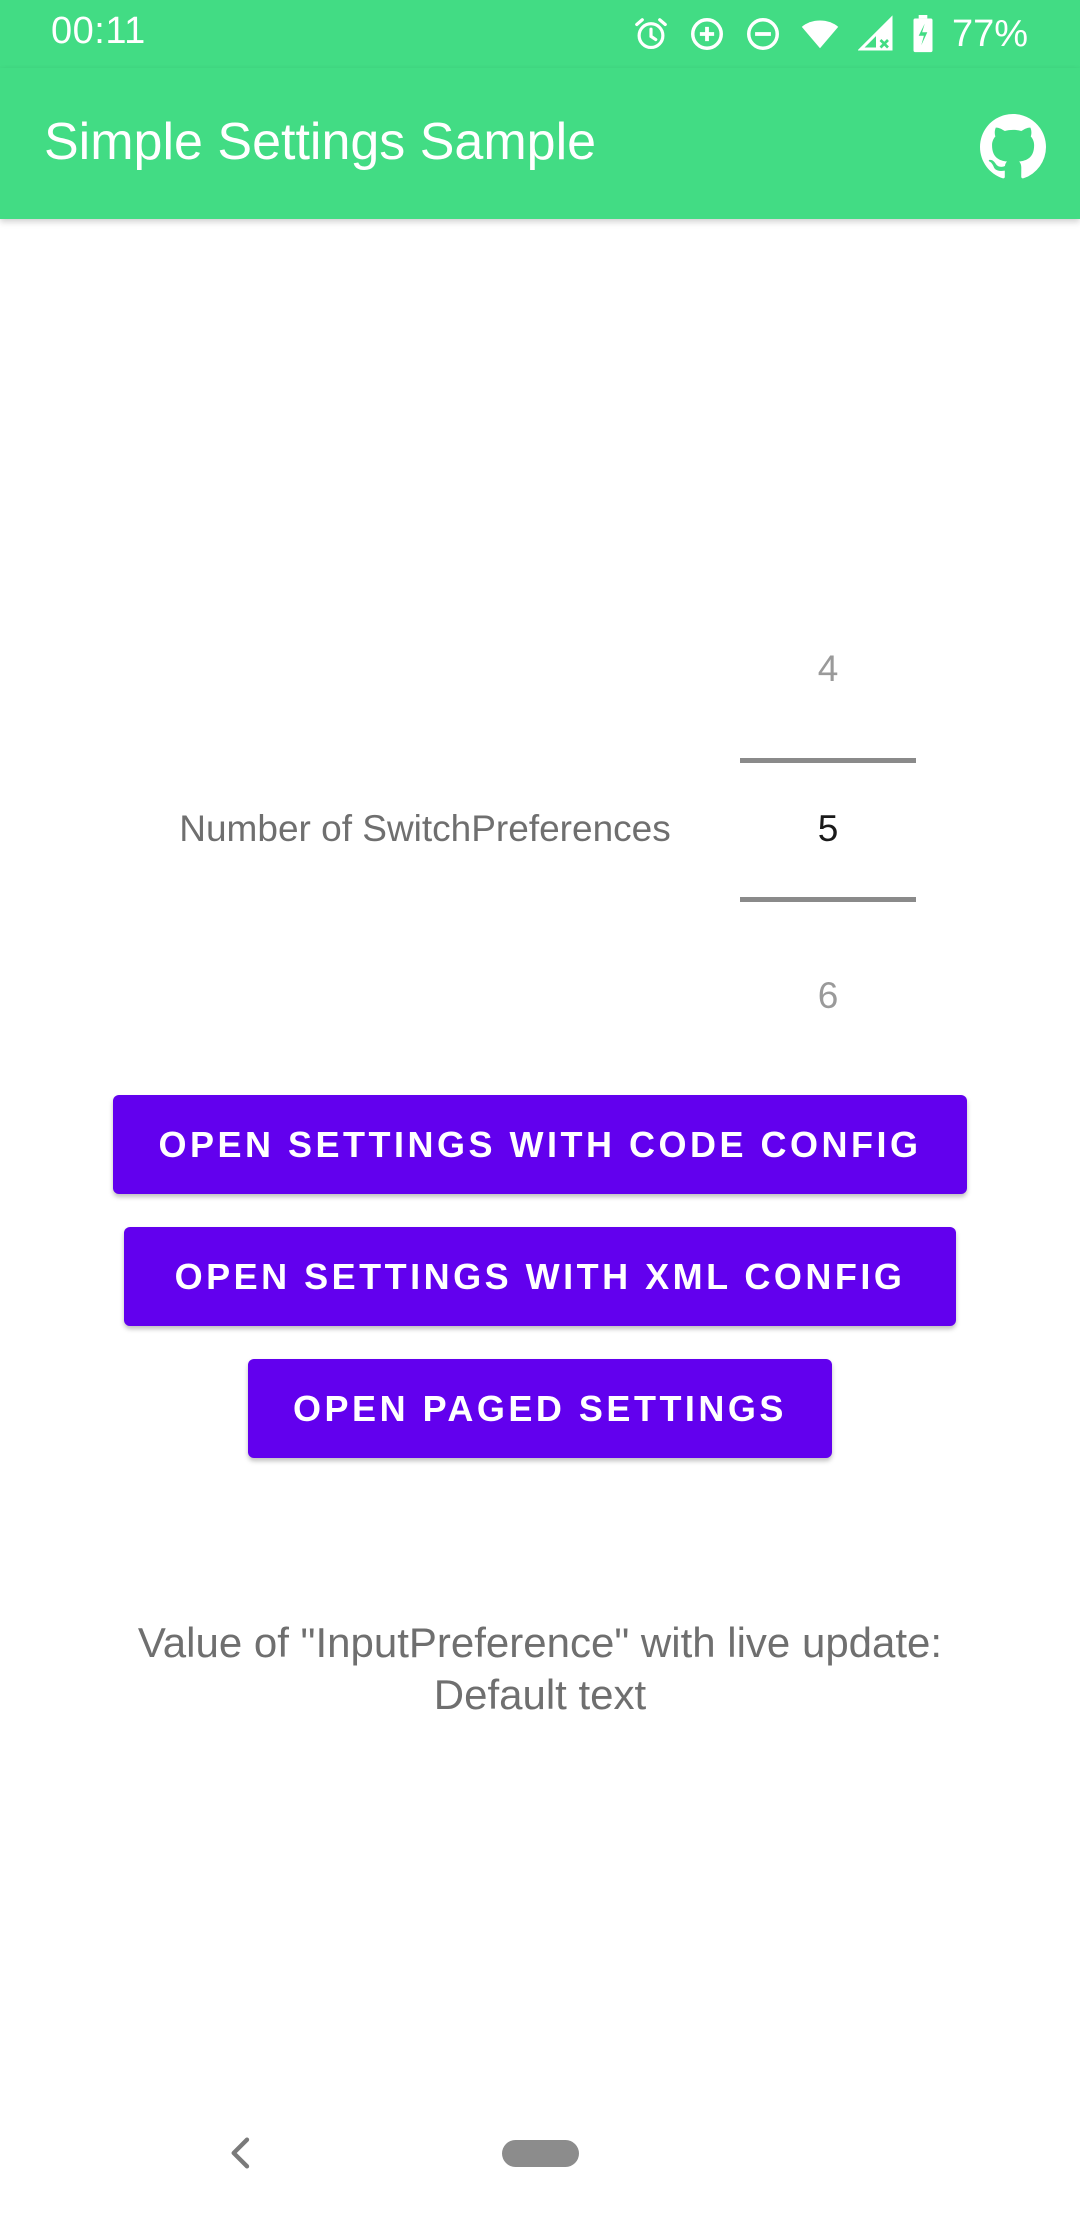  Describe the element at coordinates (923, 34) in the screenshot. I see `battery-charging-icon` at that location.